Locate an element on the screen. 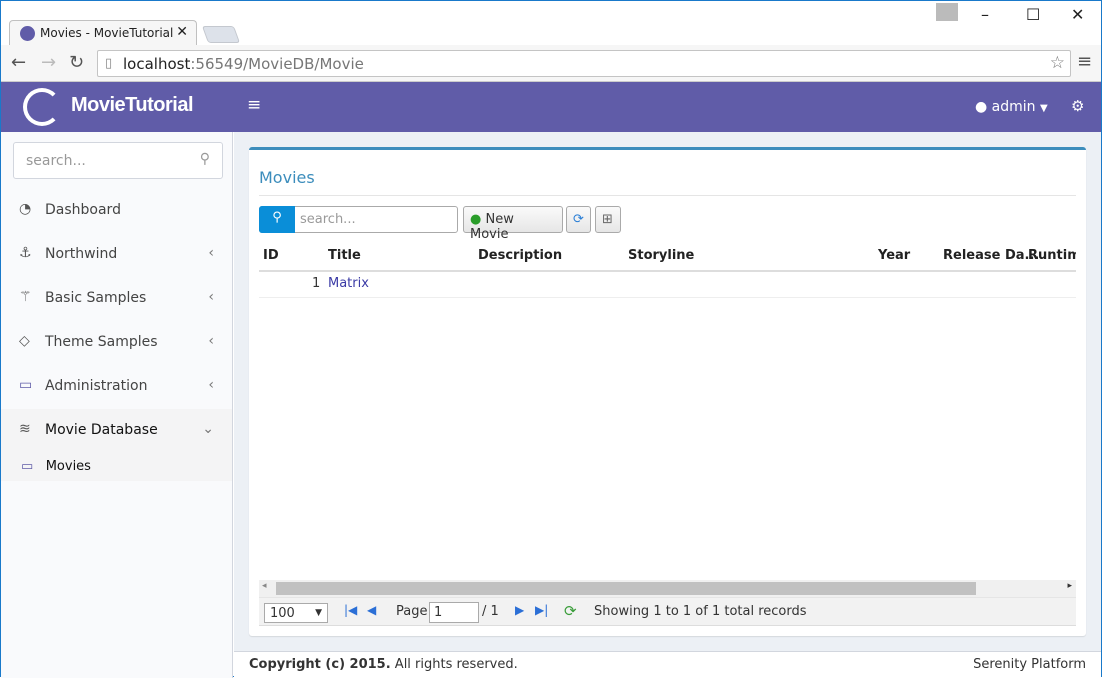 The image size is (1102, 678). url-host: localhost is located at coordinates (157, 64).